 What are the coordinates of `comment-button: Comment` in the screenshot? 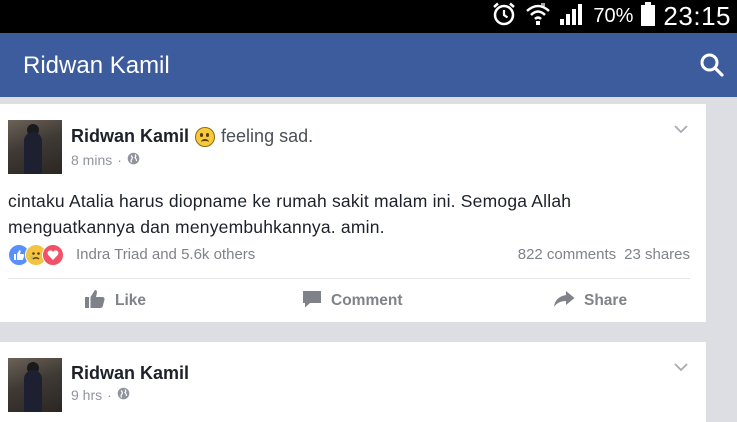 It's located at (352, 301).